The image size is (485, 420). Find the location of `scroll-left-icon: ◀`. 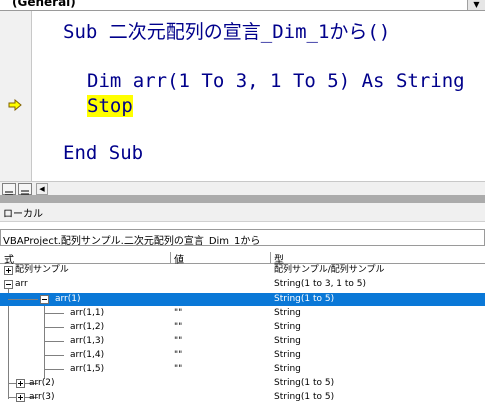

scroll-left-icon: ◀ is located at coordinates (42, 189).